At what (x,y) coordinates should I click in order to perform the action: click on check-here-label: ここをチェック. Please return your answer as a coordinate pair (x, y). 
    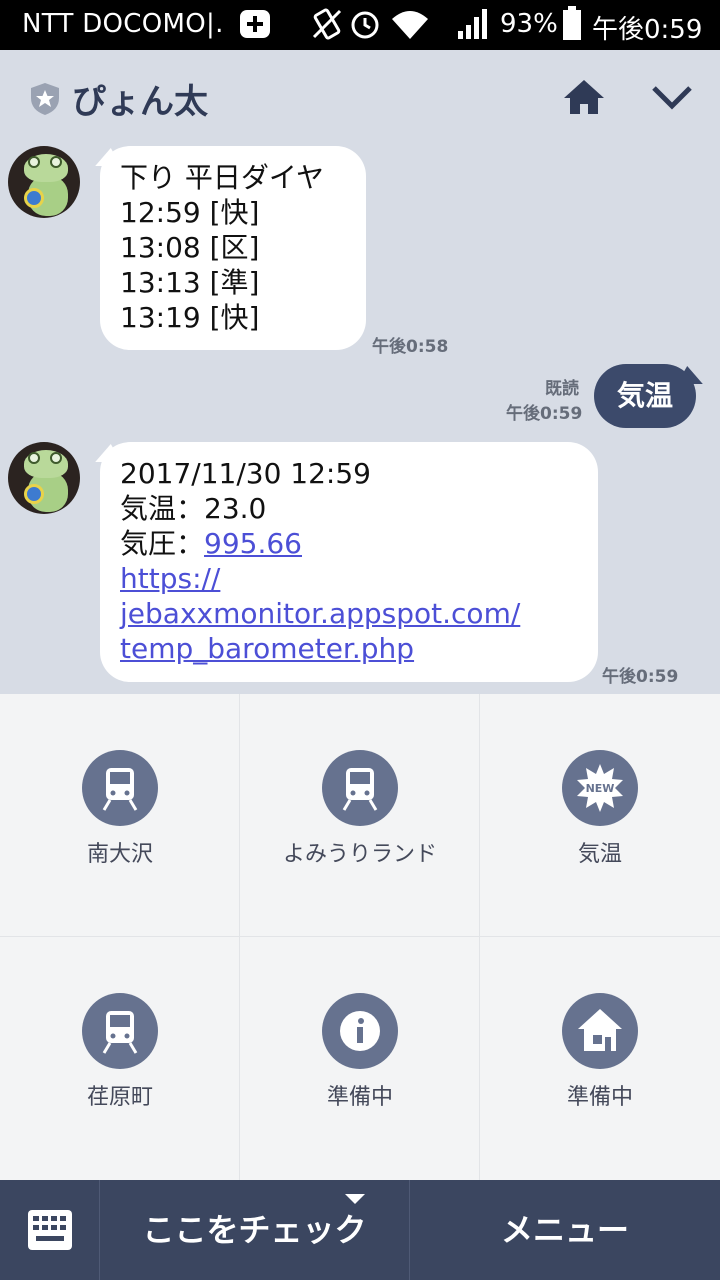
    Looking at the image, I should click on (254, 1230).